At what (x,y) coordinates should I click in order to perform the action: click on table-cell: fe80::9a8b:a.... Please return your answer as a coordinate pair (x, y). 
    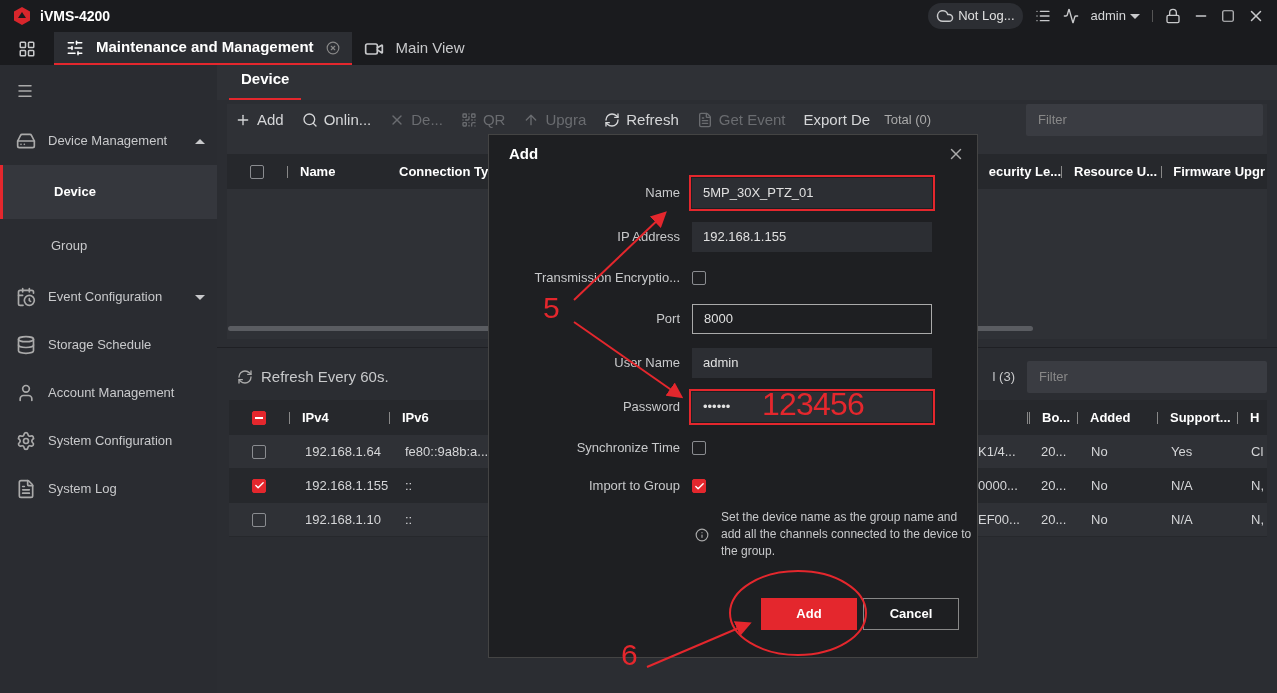
    Looking at the image, I should click on (447, 451).